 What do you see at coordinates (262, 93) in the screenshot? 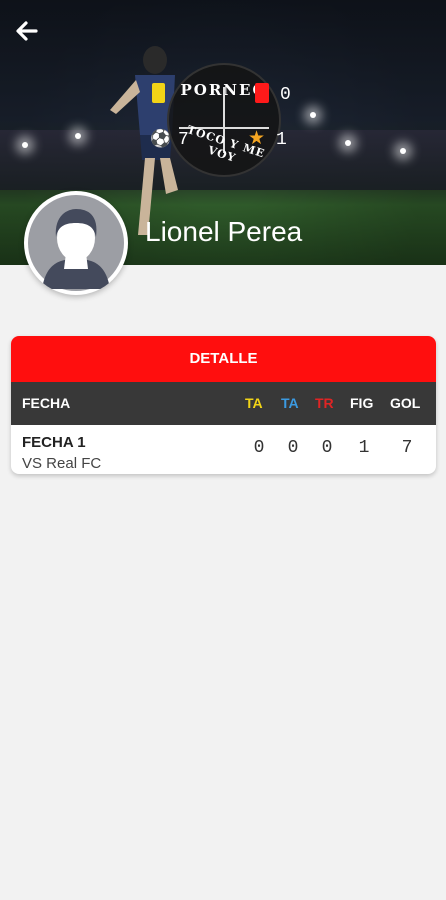
I see `red-card-icon` at bounding box center [262, 93].